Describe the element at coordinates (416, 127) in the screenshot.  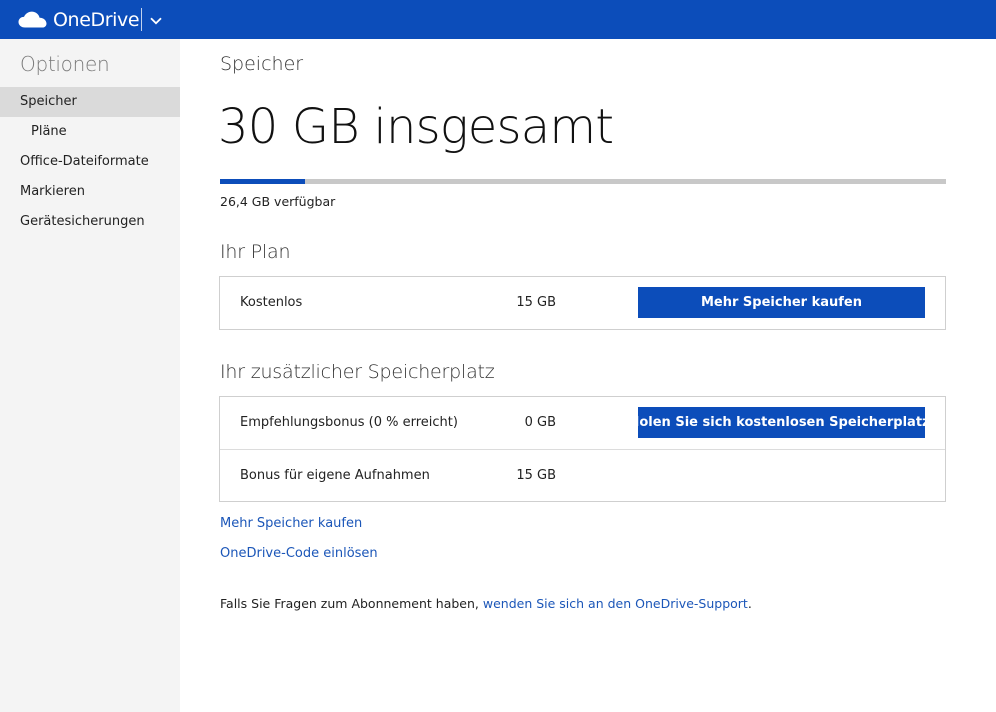
I see `total-storage: 30 GB insgesamt` at that location.